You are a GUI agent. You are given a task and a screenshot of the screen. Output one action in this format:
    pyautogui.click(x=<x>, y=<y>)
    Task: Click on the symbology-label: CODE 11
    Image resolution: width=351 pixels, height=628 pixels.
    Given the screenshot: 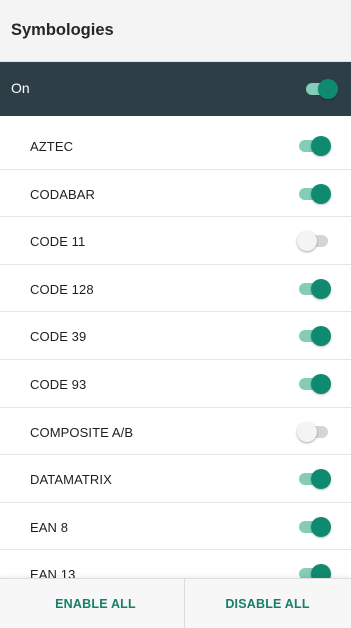 What is the action you would take?
    pyautogui.click(x=58, y=242)
    